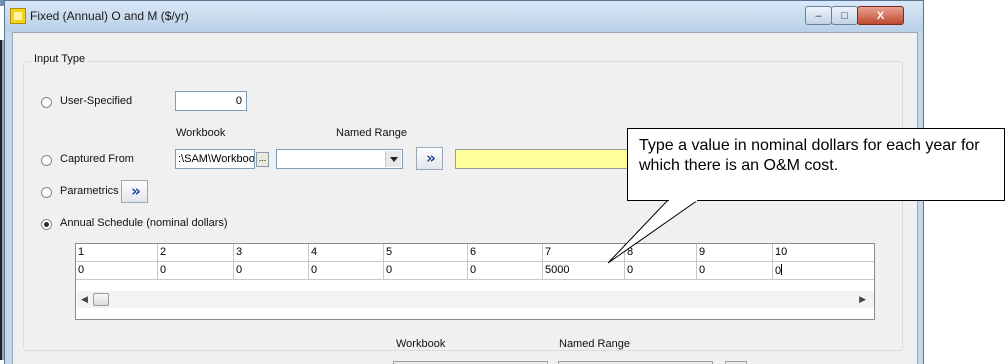  I want to click on grid-header-cell: 2, so click(196, 253).